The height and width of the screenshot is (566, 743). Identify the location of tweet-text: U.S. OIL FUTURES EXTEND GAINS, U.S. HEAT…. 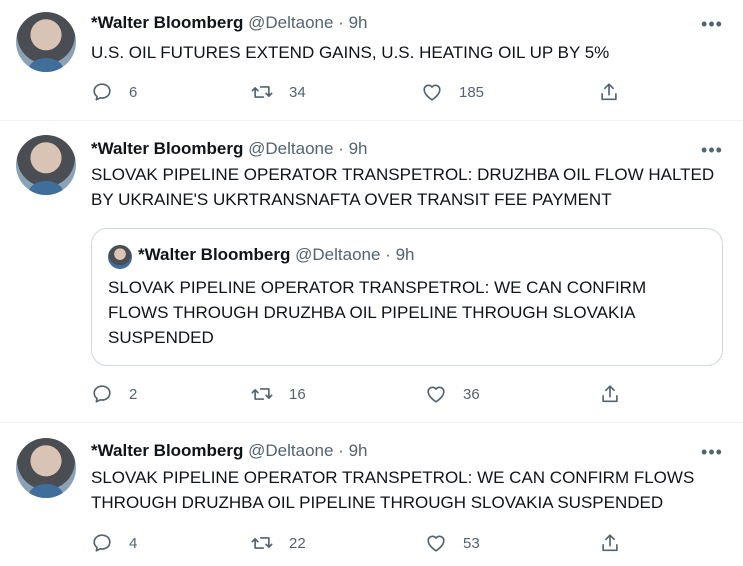
(350, 52).